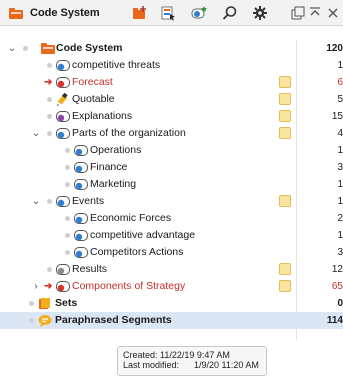  I want to click on highlighter-icon, so click(62, 99).